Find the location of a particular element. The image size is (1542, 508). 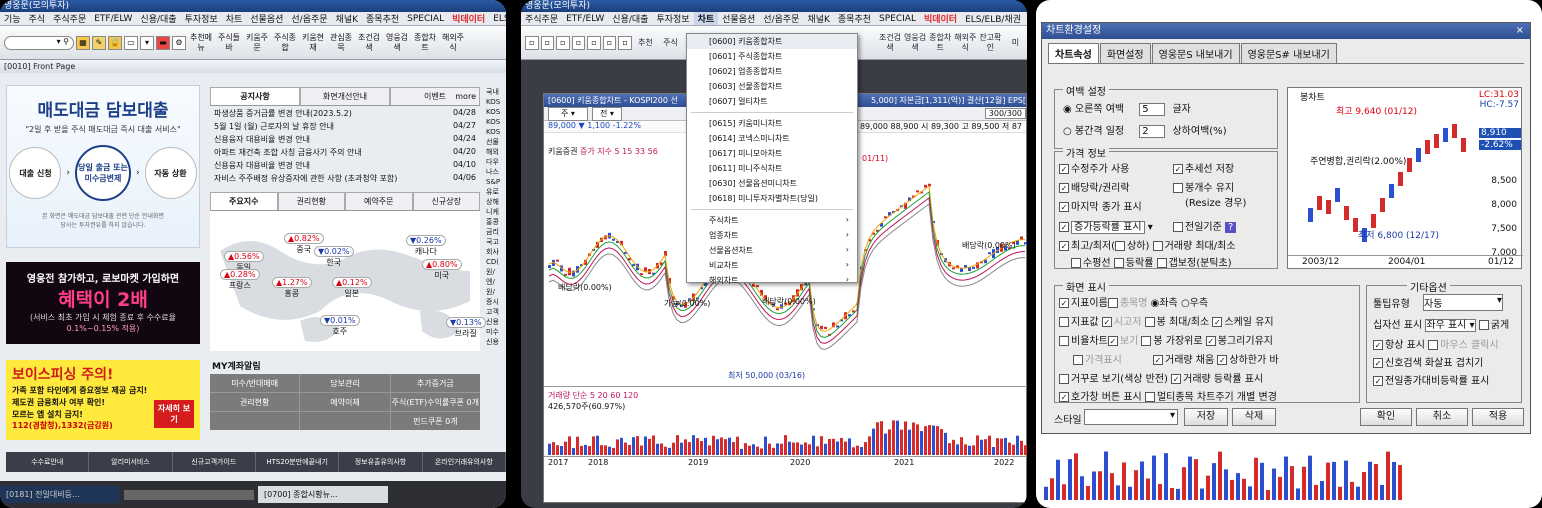

chart-menu-item: [0615] 키움미니차트 is located at coordinates (772, 123).